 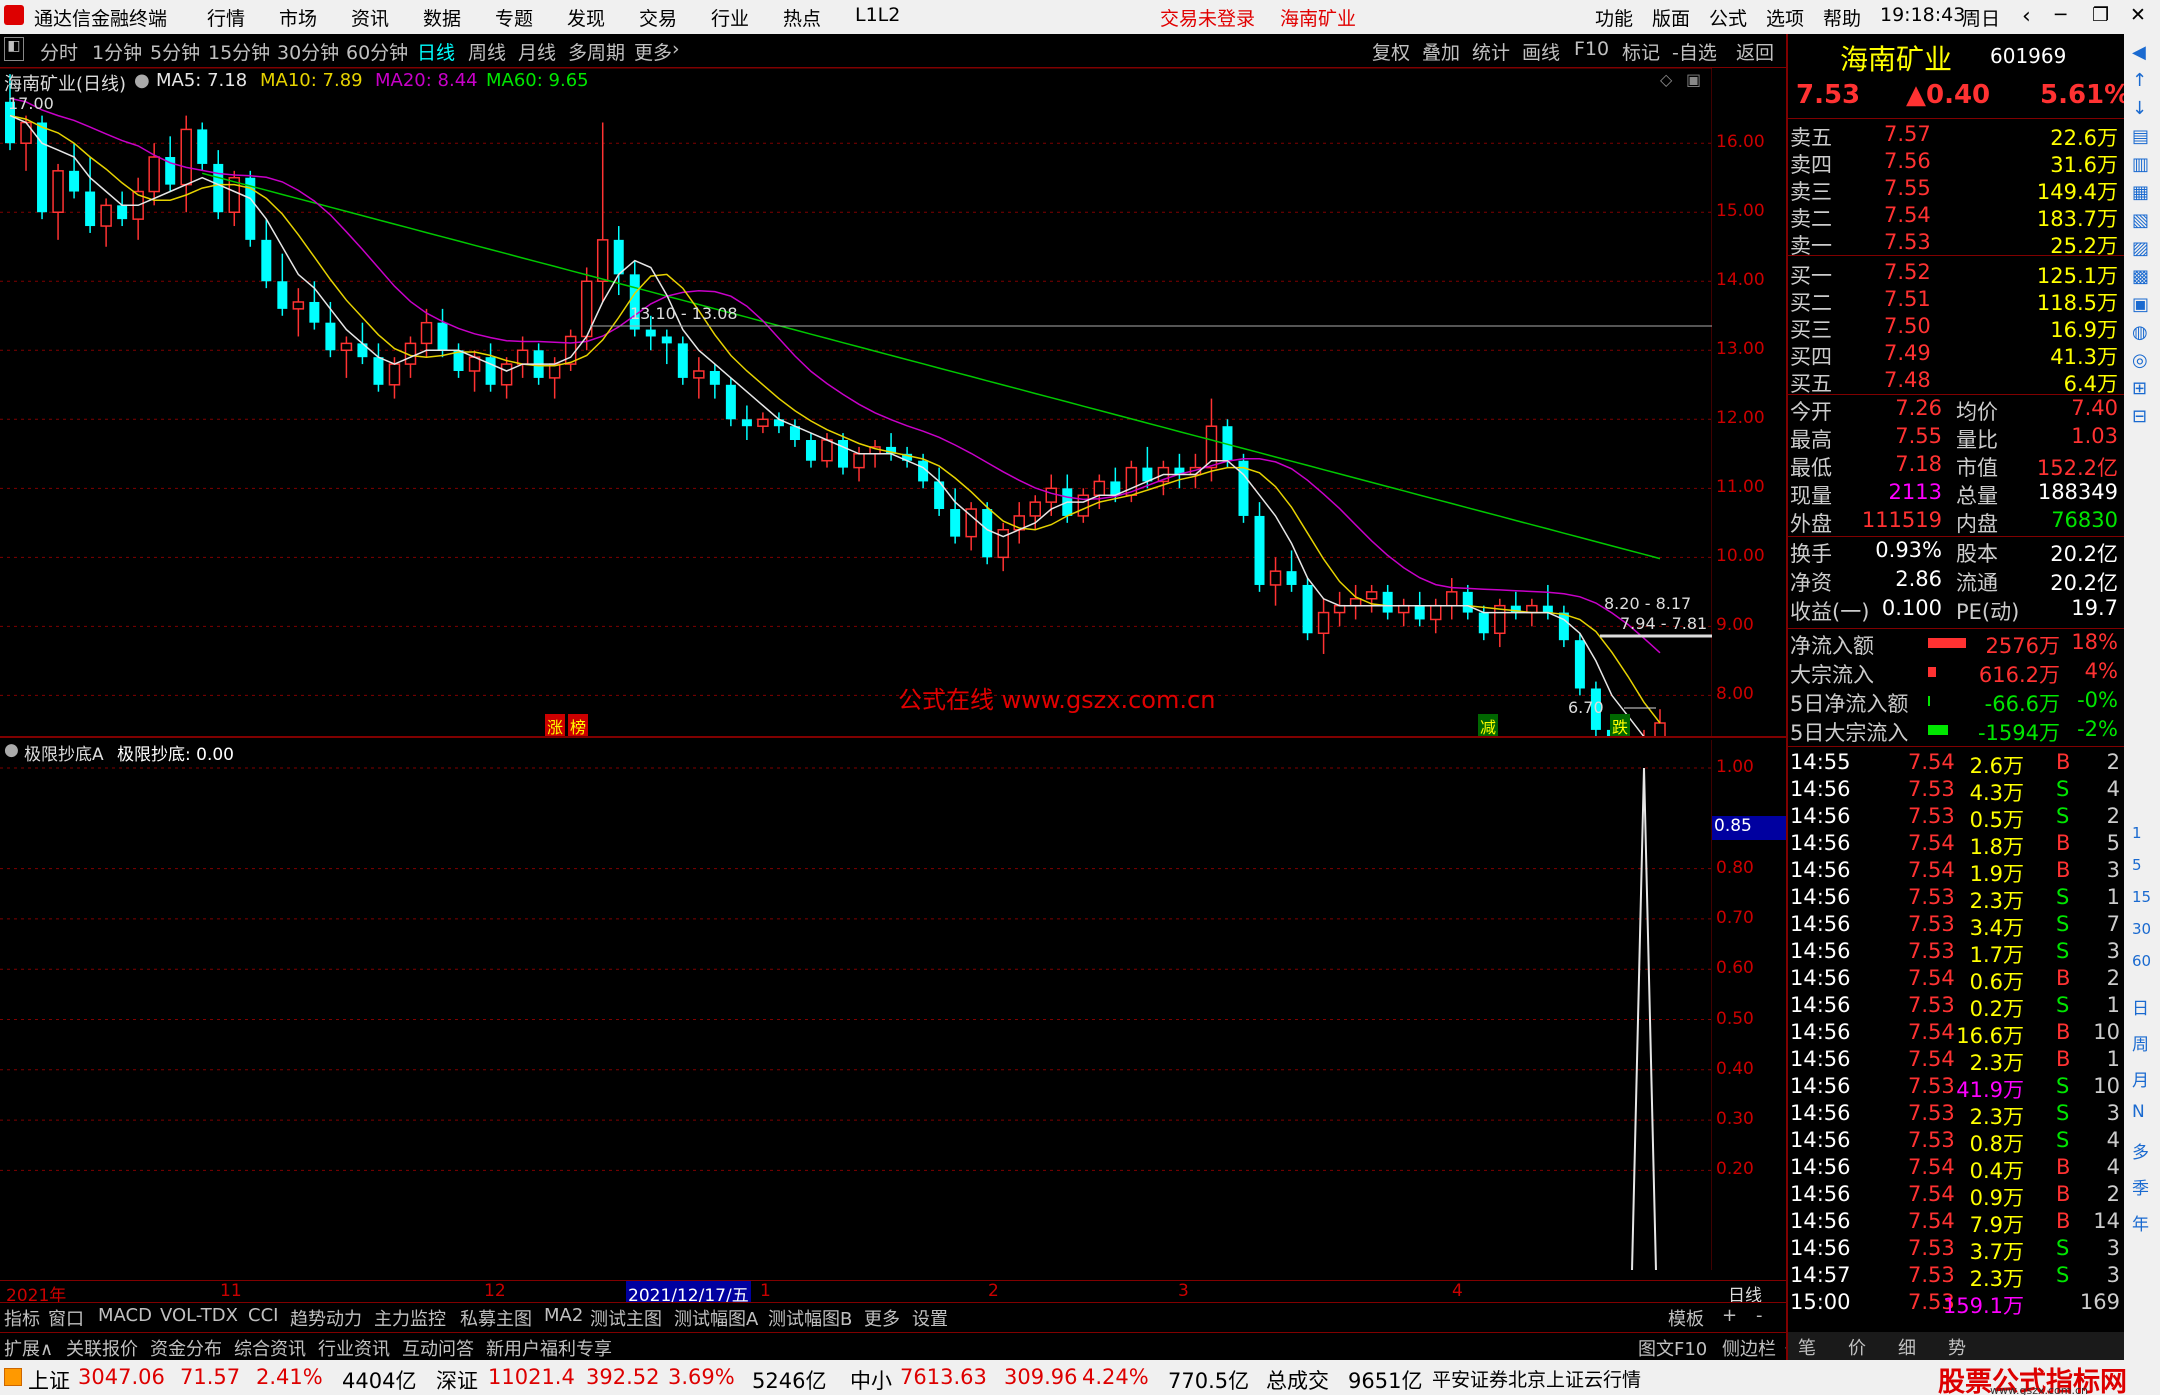 What do you see at coordinates (442, 17) in the screenshot?
I see `menu-data: 数据` at bounding box center [442, 17].